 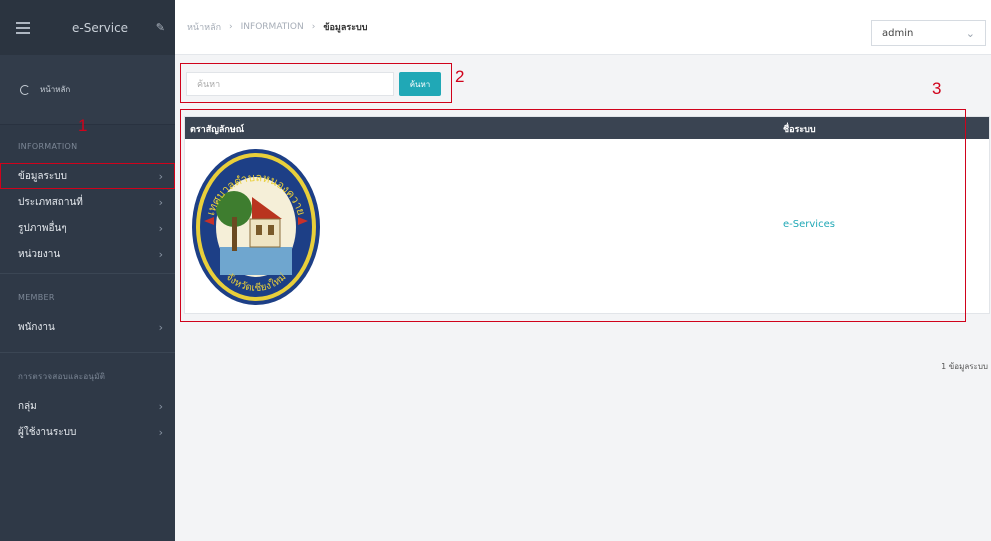 What do you see at coordinates (27, 406) in the screenshot?
I see `sidebar-item-label: กลุ่ม` at bounding box center [27, 406].